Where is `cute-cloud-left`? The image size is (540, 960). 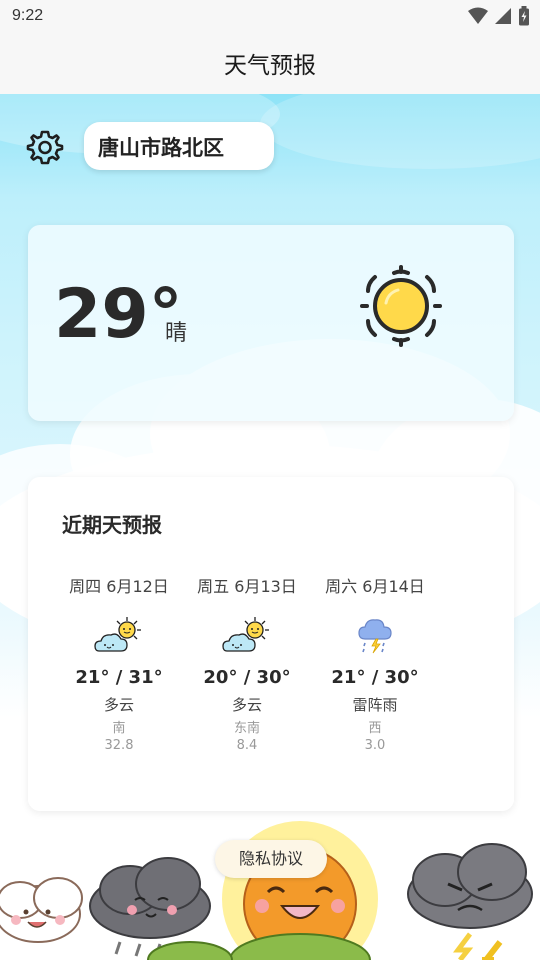 cute-cloud-left is located at coordinates (41, 910).